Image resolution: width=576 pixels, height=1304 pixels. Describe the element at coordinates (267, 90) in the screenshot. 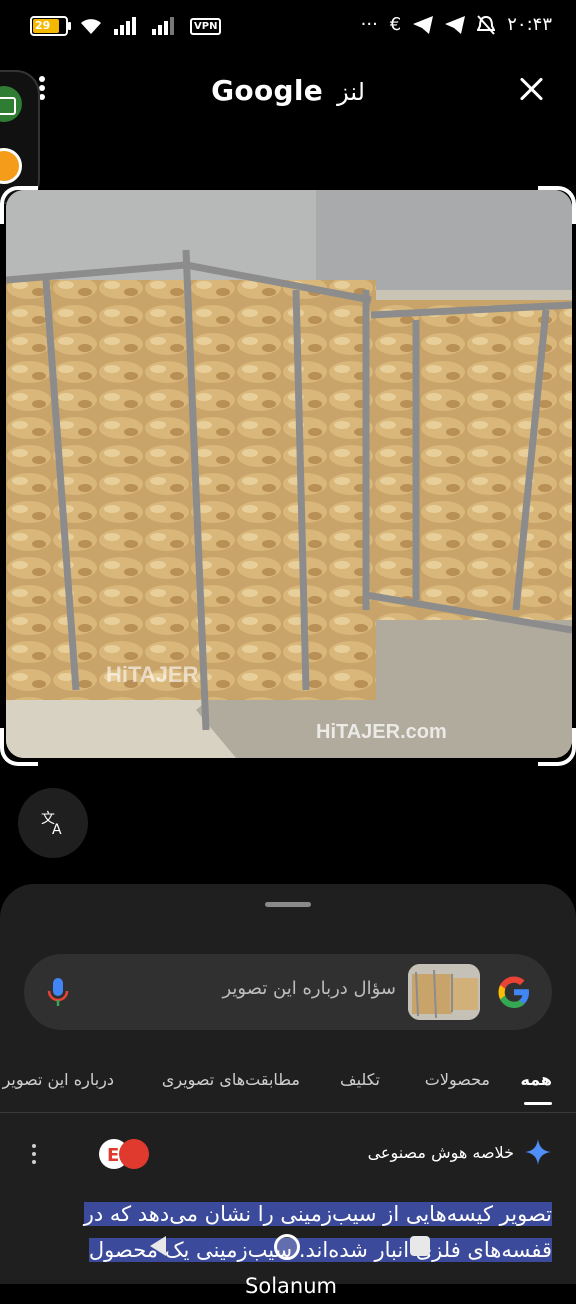

I see `brand-name: Google` at that location.